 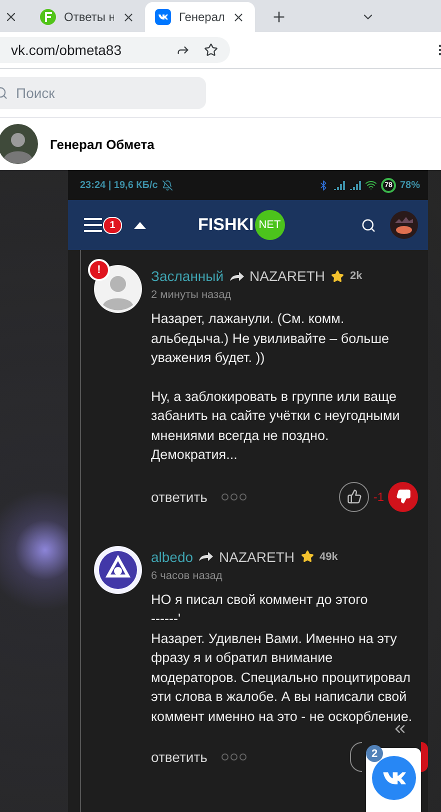 I want to click on new-tab-icon, so click(x=279, y=17).